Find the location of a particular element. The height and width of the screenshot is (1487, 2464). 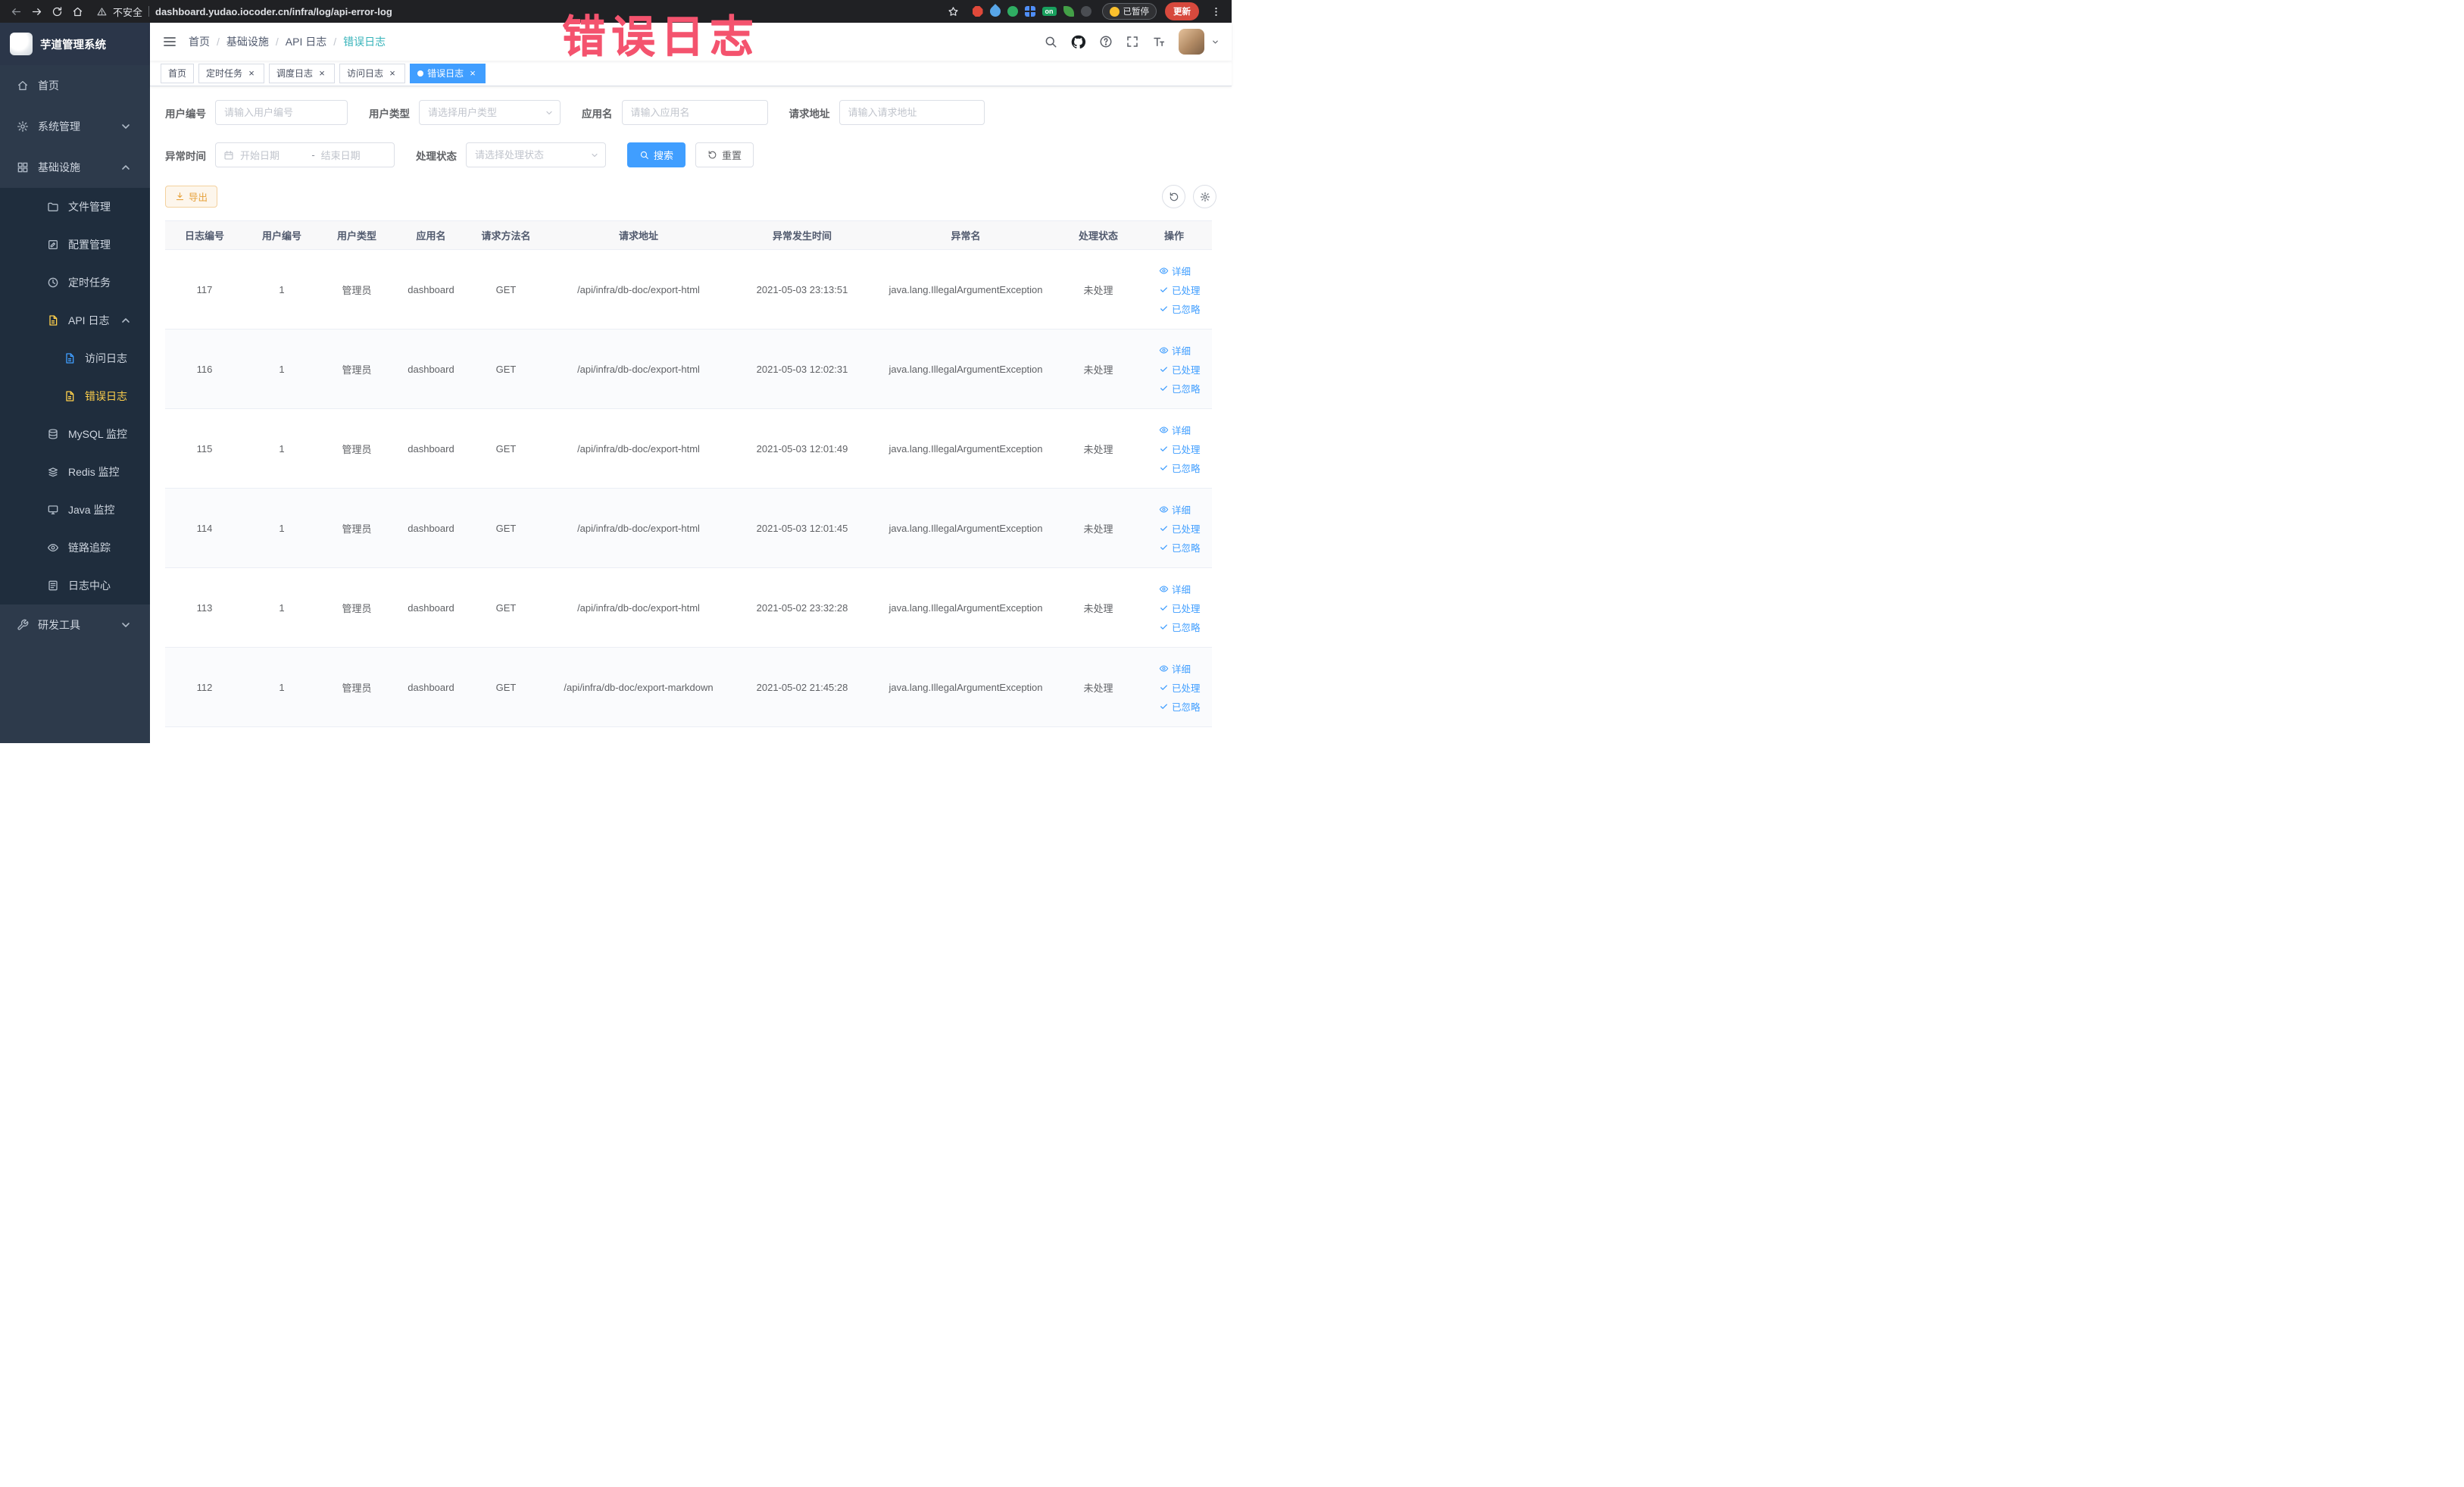

bookmark-star-button is located at coordinates (953, 11).